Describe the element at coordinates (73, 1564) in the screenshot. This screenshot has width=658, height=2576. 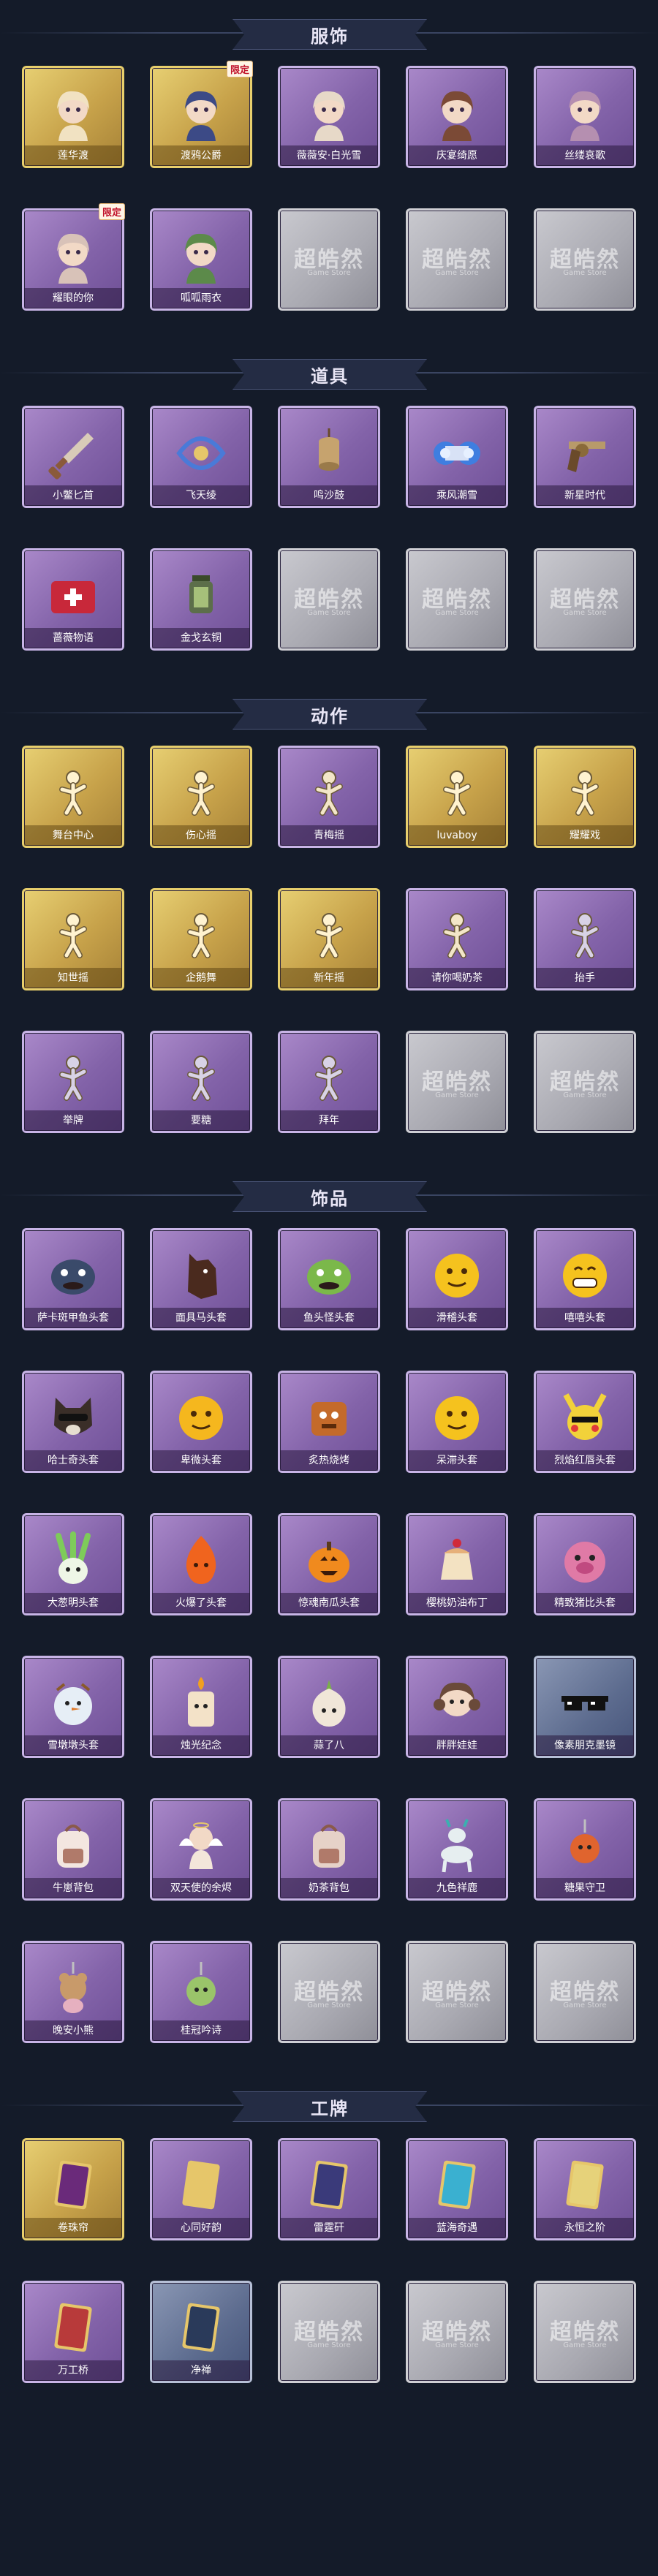
I see `item-card: 大葱明头套` at that location.